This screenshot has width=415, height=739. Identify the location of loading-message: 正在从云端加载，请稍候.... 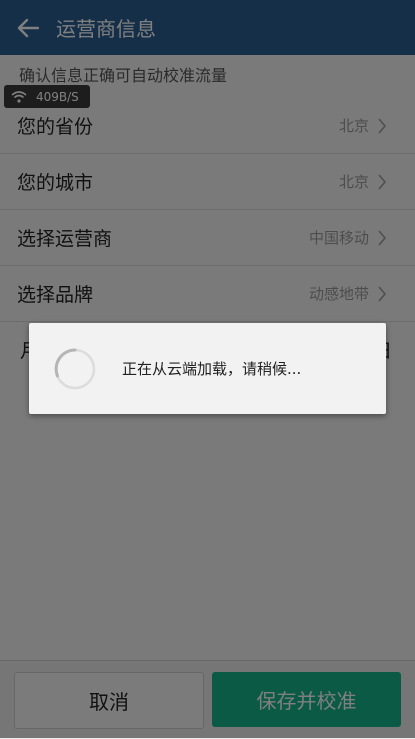
(212, 369).